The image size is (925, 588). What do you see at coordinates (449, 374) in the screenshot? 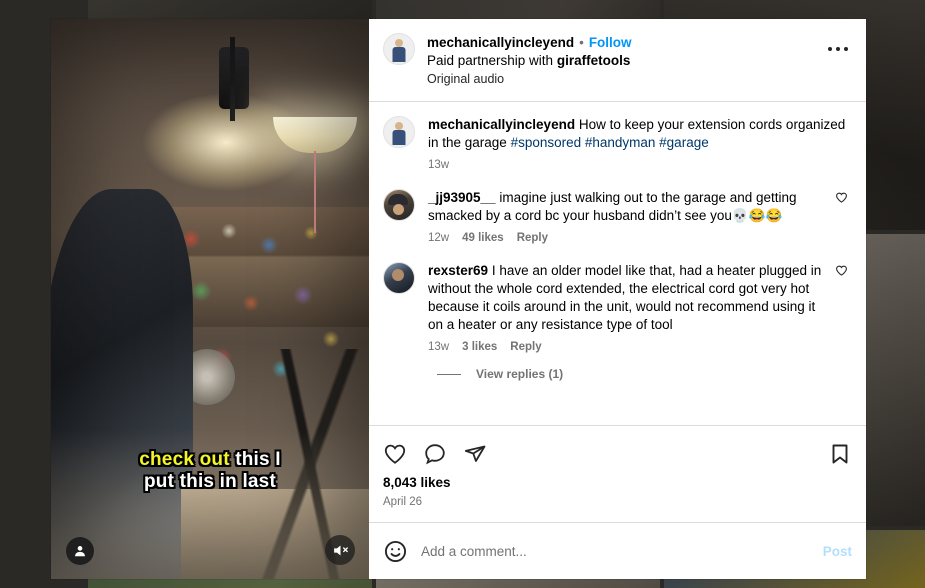
I see `replies-line` at bounding box center [449, 374].